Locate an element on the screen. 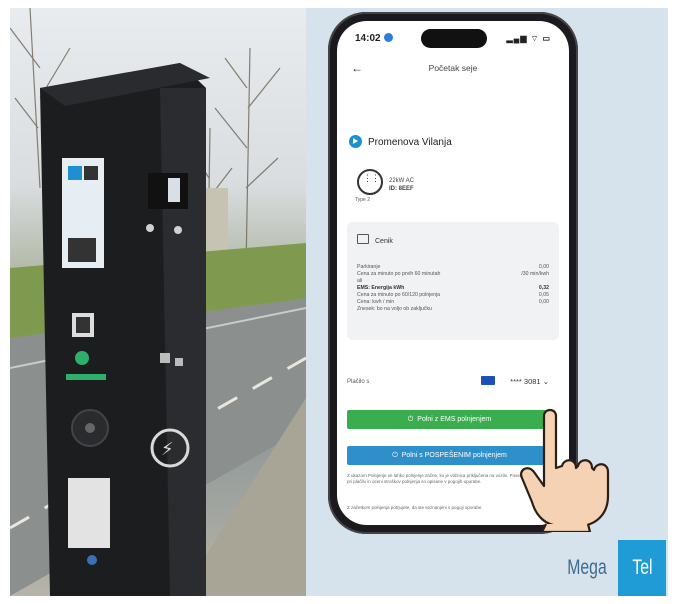 This screenshot has height=604, width=678. price-row-label: ali is located at coordinates (360, 281).